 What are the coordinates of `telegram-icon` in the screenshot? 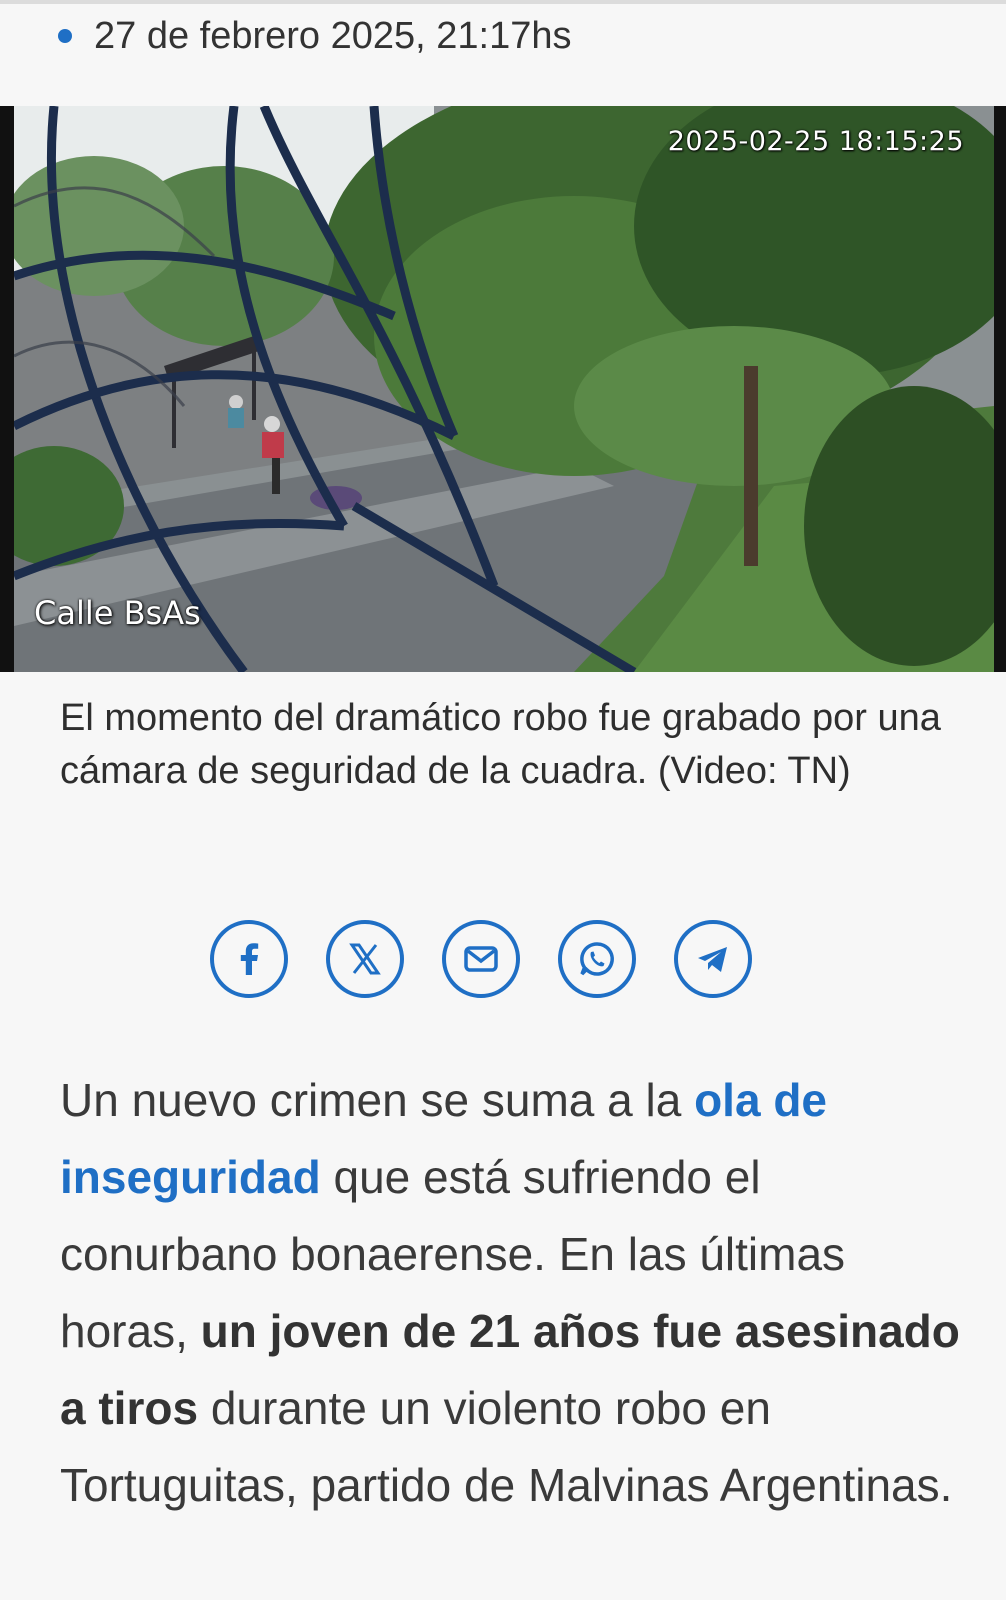 It's located at (712, 959).